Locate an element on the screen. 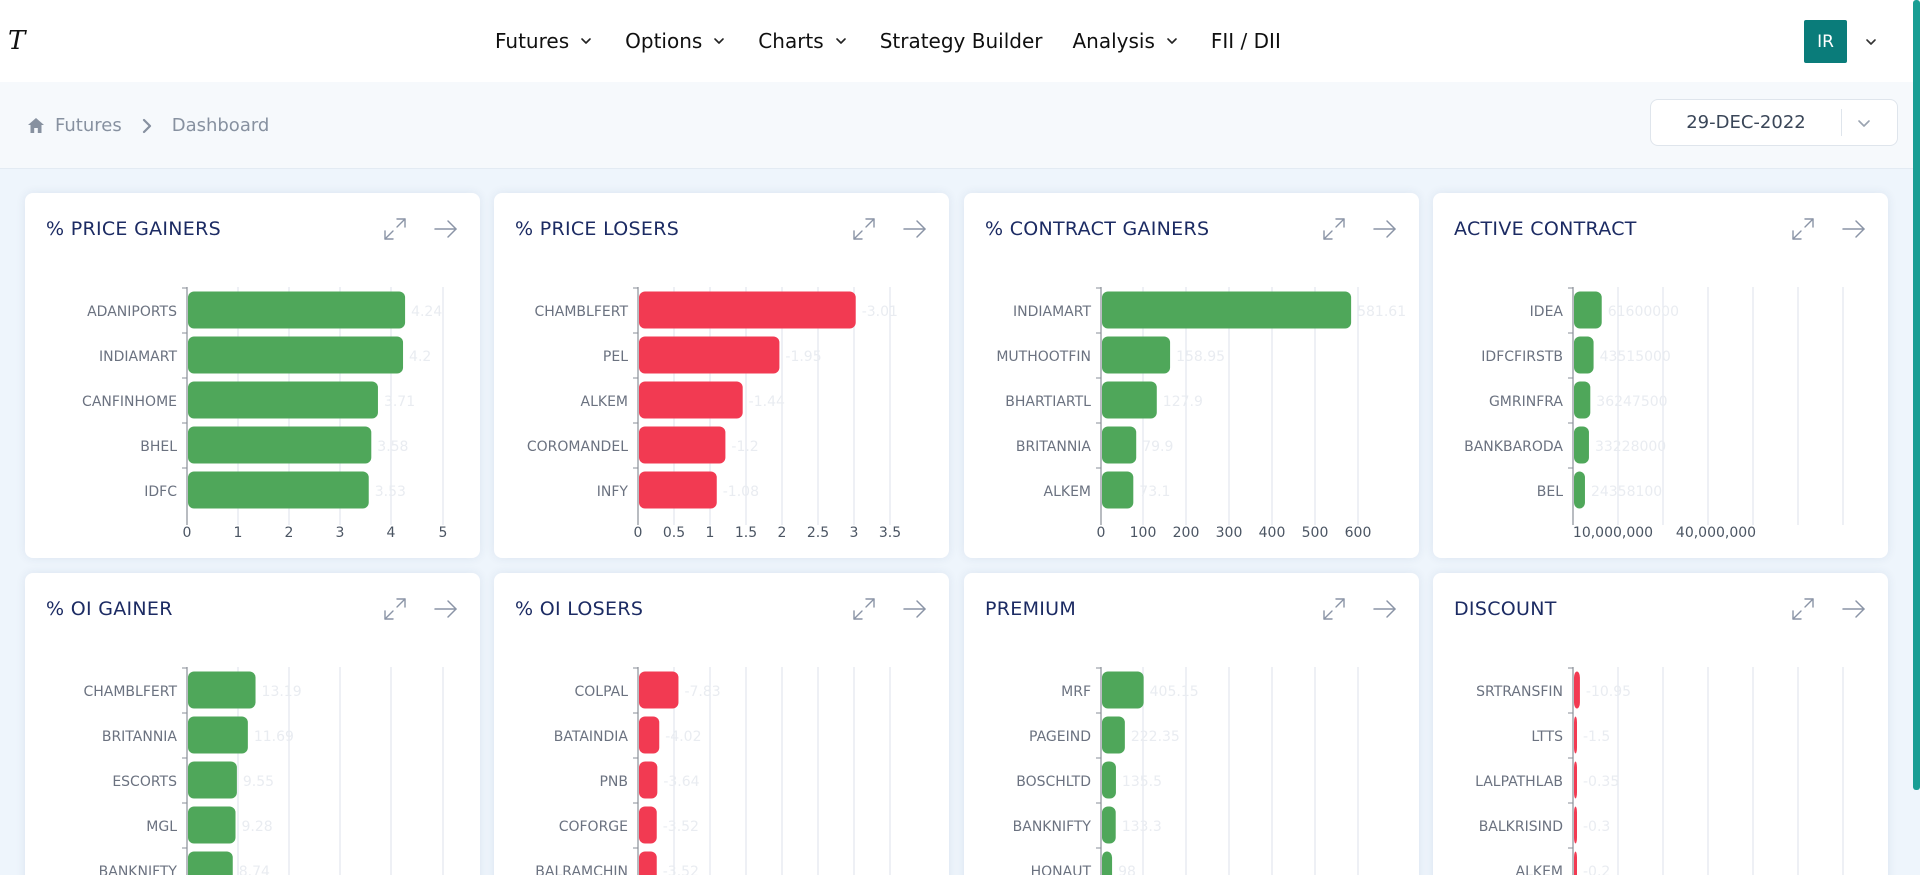 This screenshot has height=875, width=1920. home-icon is located at coordinates (36, 125).